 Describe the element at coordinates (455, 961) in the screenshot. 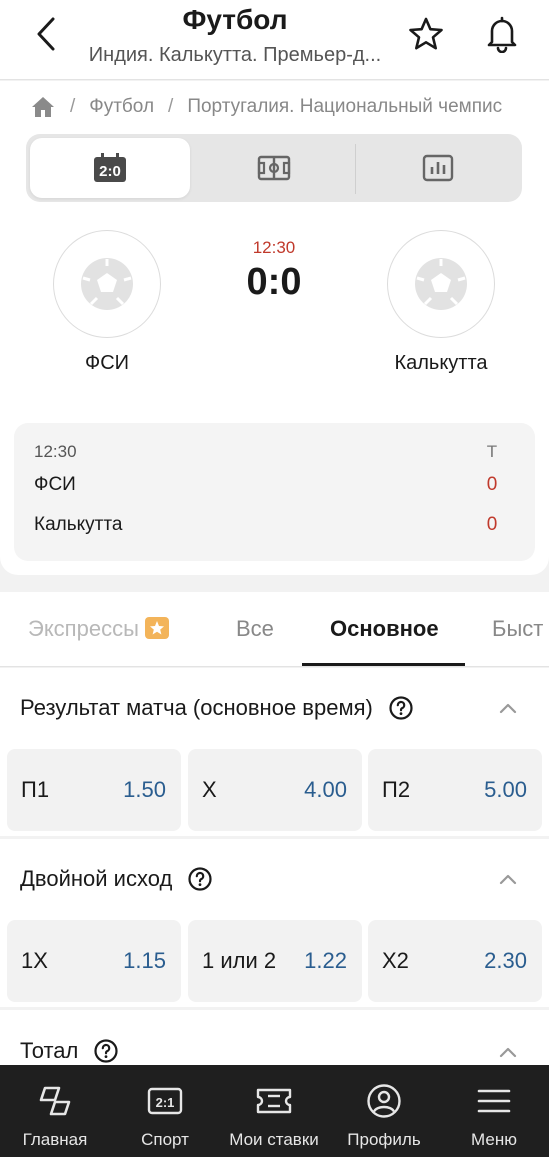

I see `odd-button: X2 2.30` at that location.